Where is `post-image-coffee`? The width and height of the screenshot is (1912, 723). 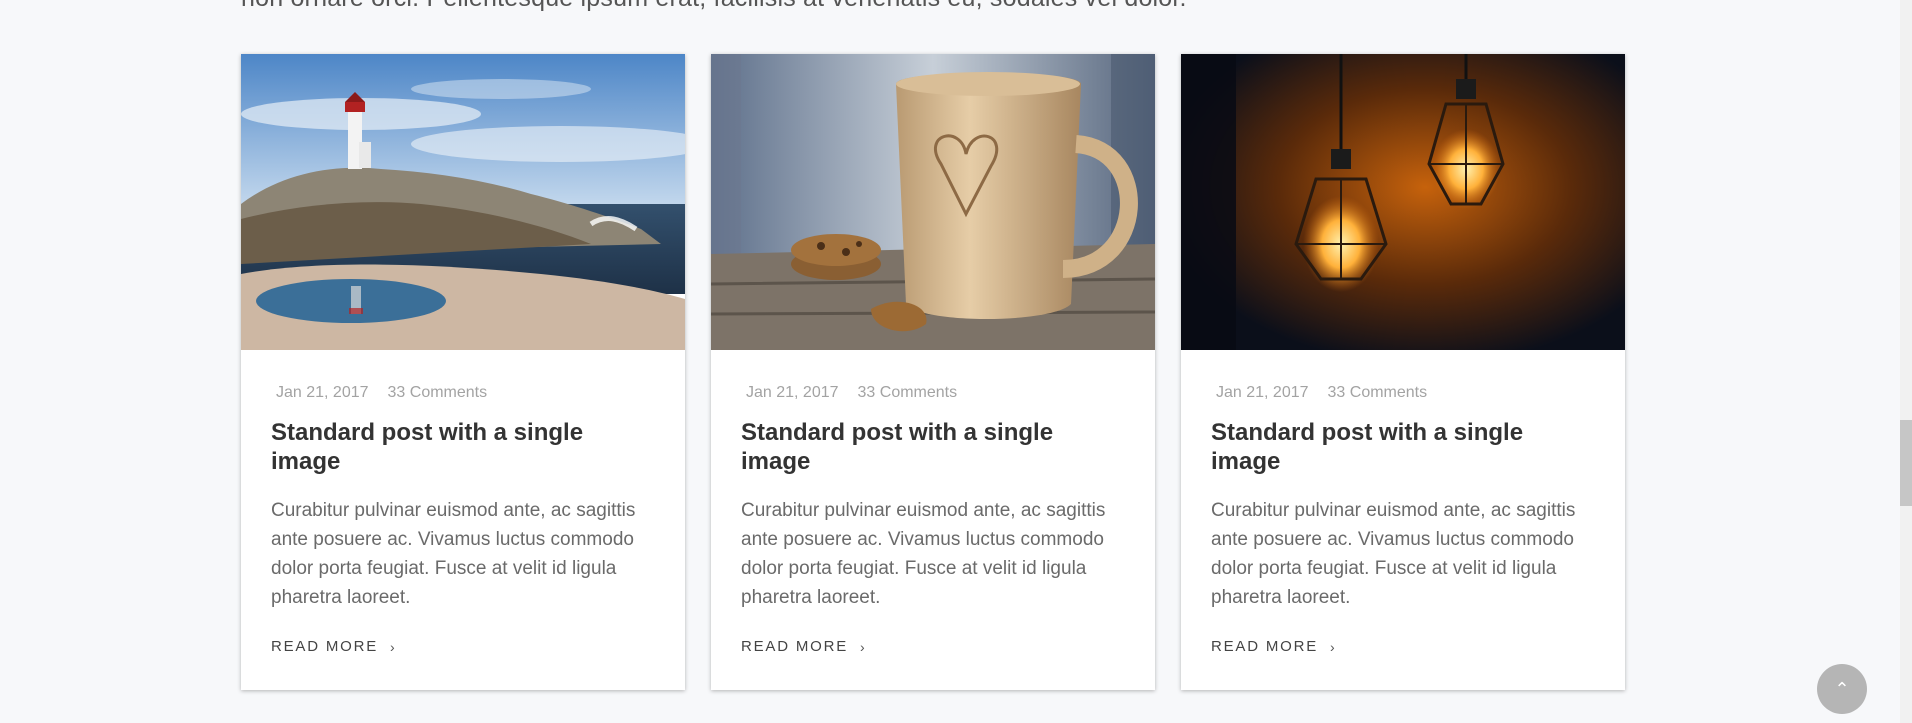 post-image-coffee is located at coordinates (933, 202).